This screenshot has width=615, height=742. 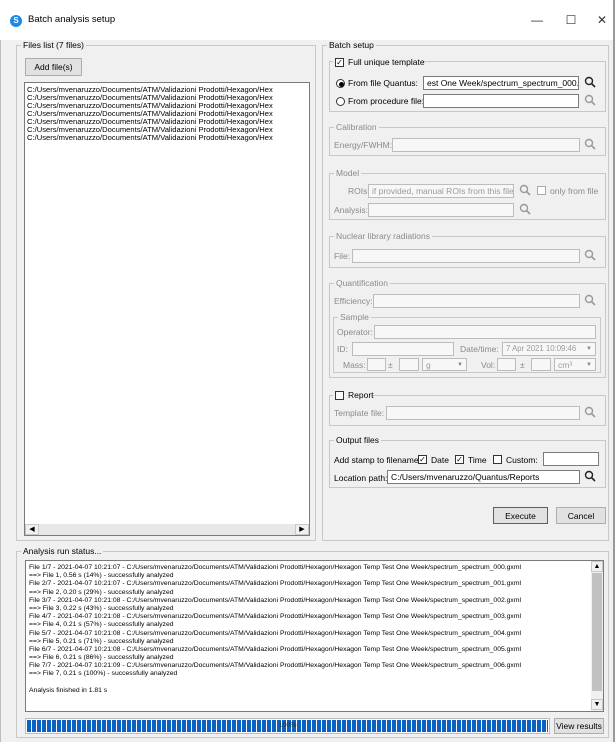 I want to click on app-logo-icon: S, so click(x=16, y=21).